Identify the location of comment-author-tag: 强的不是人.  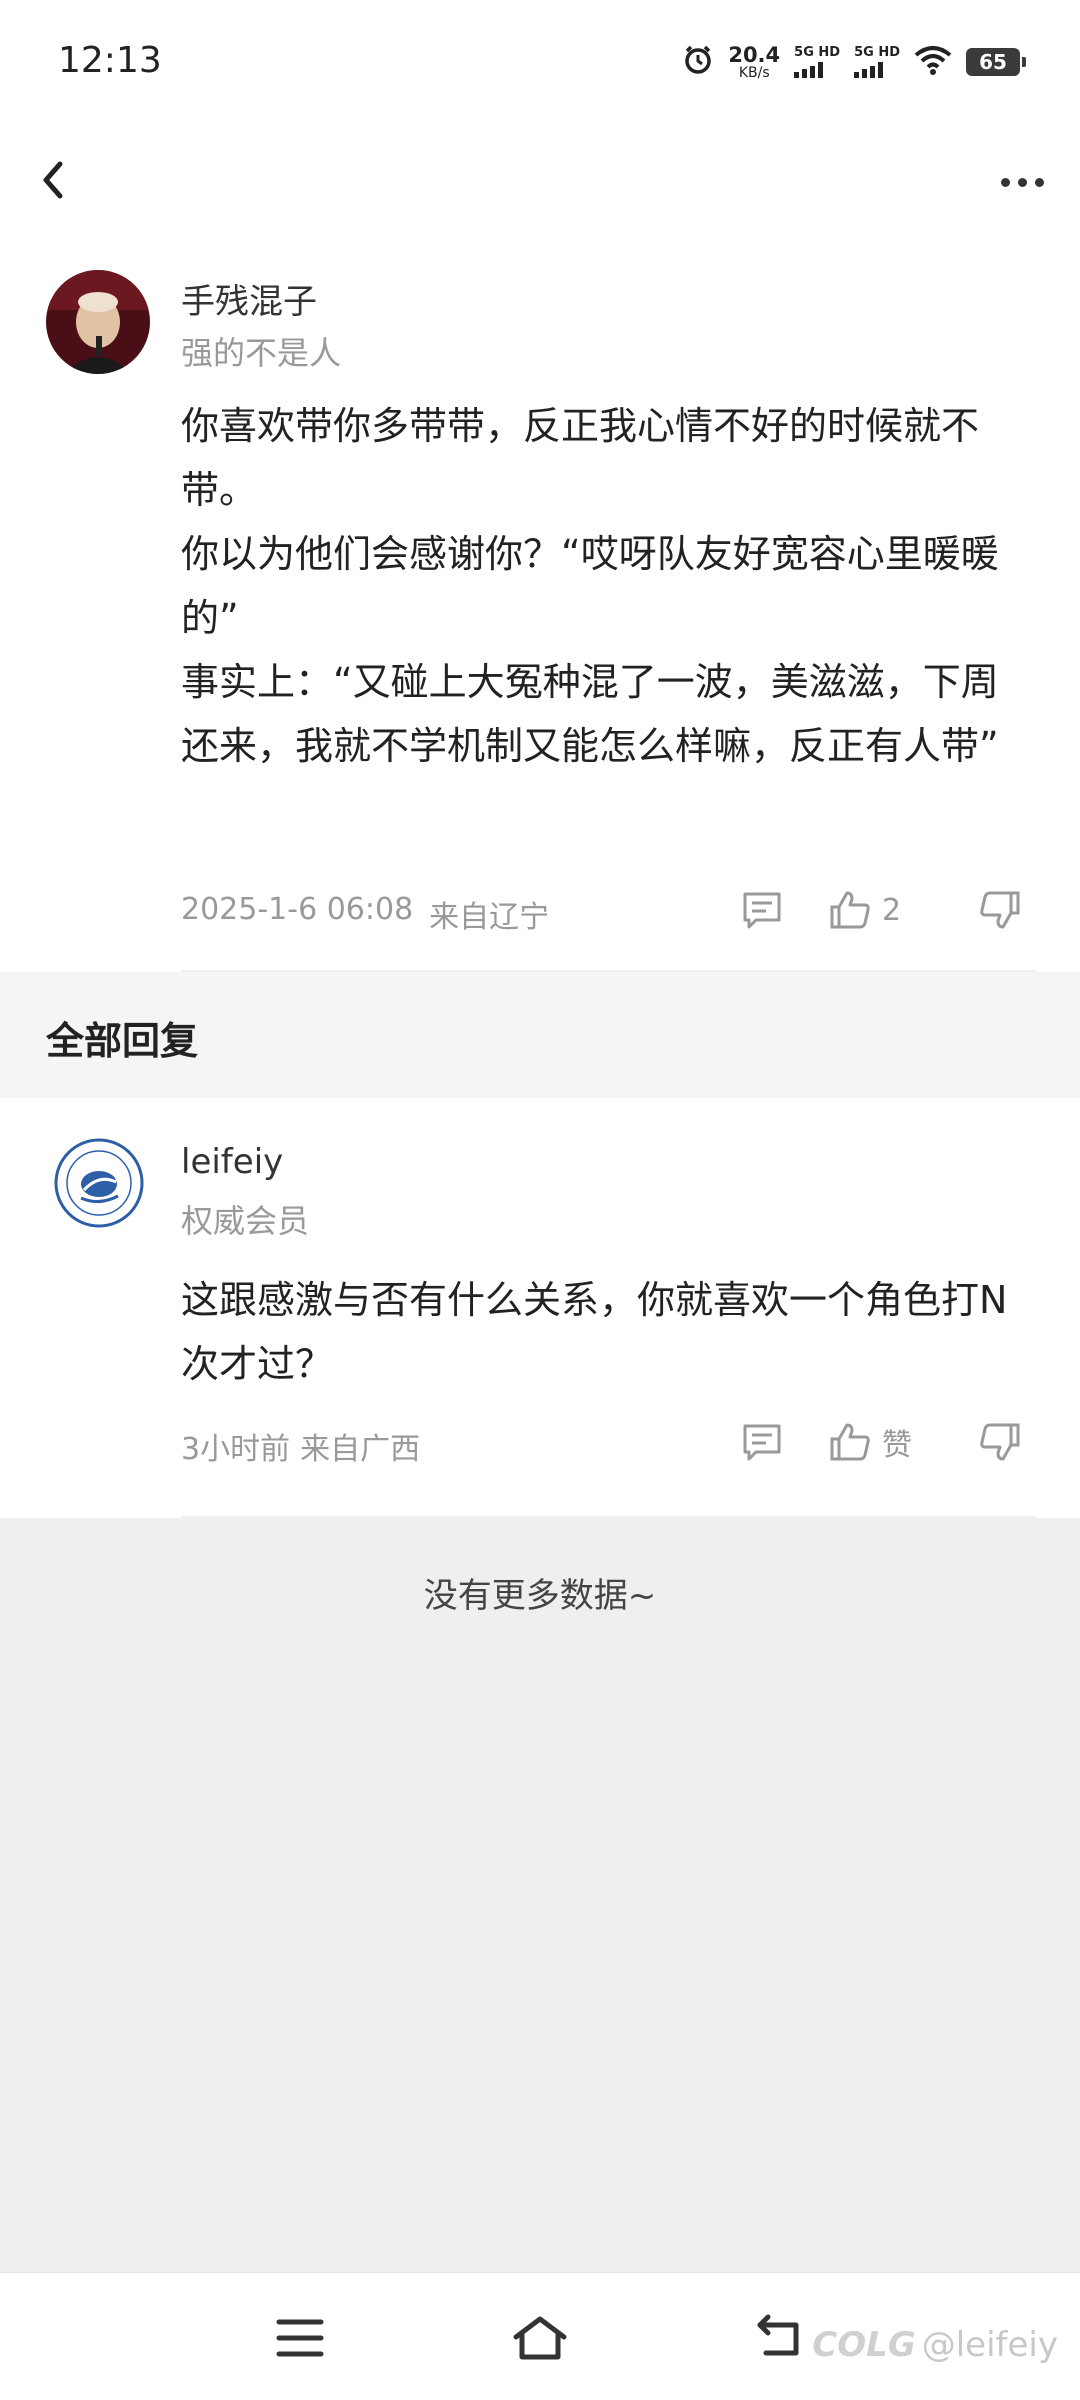
(261, 353).